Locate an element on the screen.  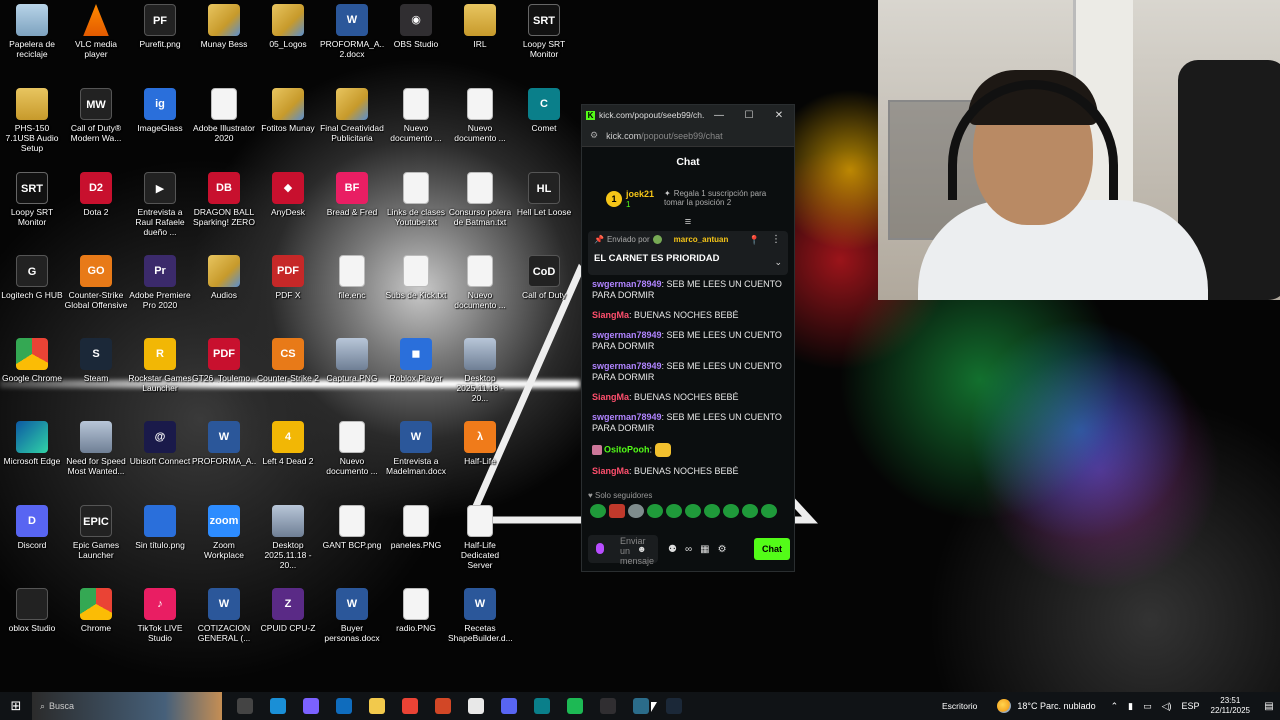
send-chat-button: Chat is located at coordinates (772, 549).